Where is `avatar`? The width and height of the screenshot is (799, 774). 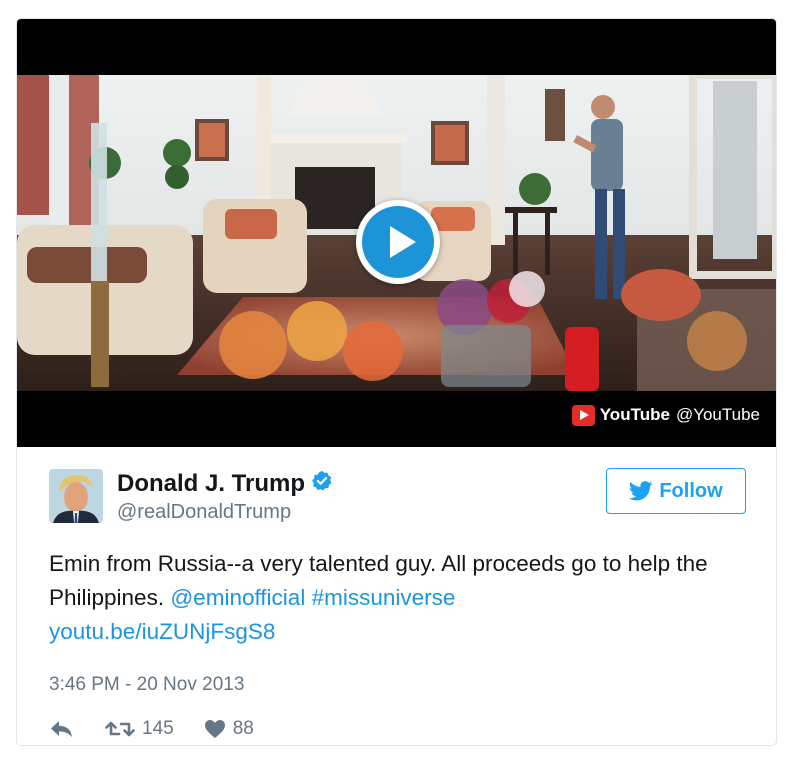 avatar is located at coordinates (76, 496).